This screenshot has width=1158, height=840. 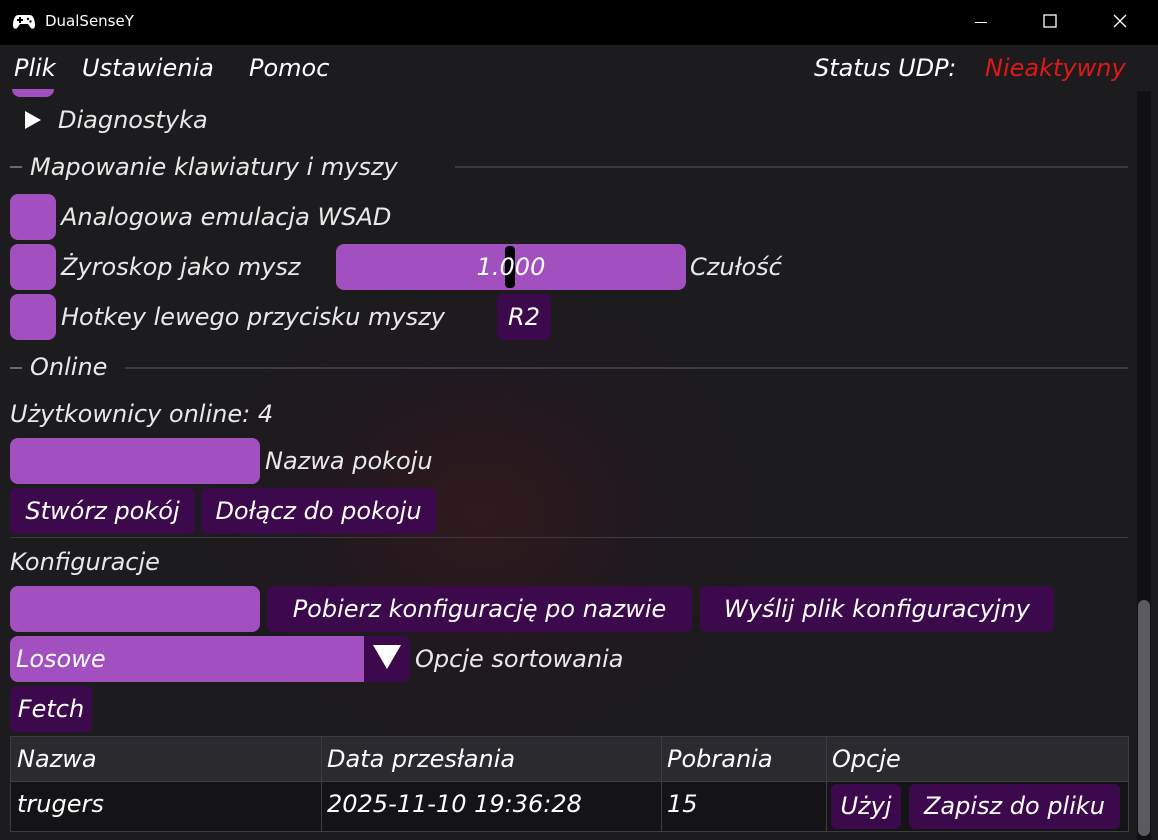 I want to click on sort-dropdown: Losowe, so click(x=210, y=659).